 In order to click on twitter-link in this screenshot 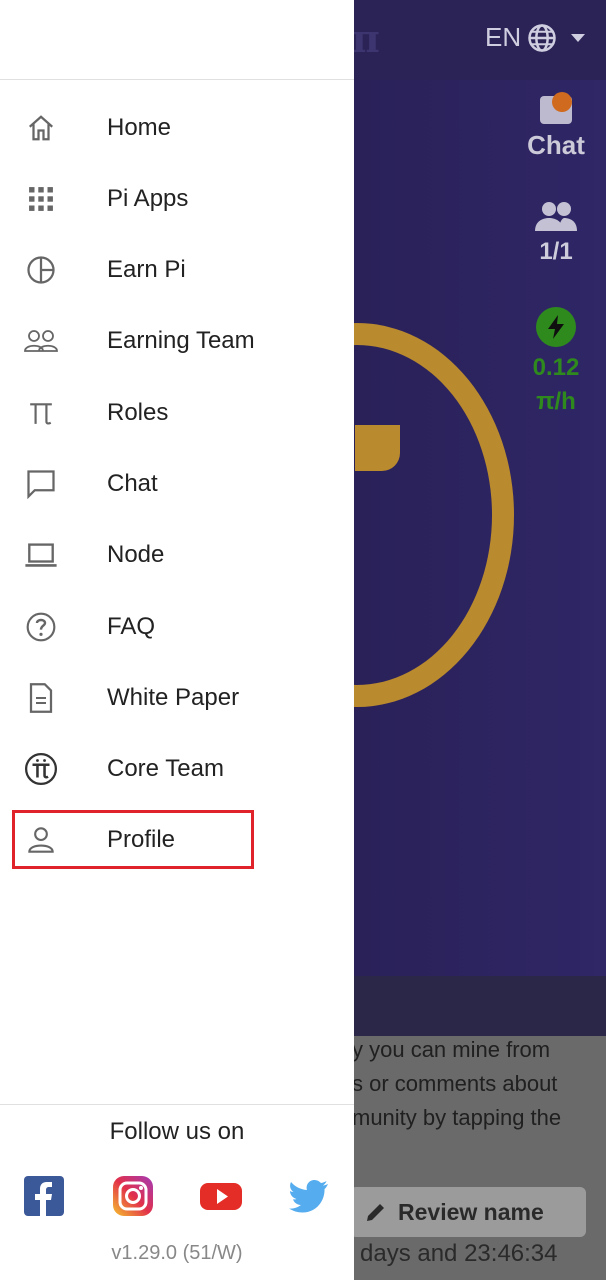, I will do `click(309, 1196)`.